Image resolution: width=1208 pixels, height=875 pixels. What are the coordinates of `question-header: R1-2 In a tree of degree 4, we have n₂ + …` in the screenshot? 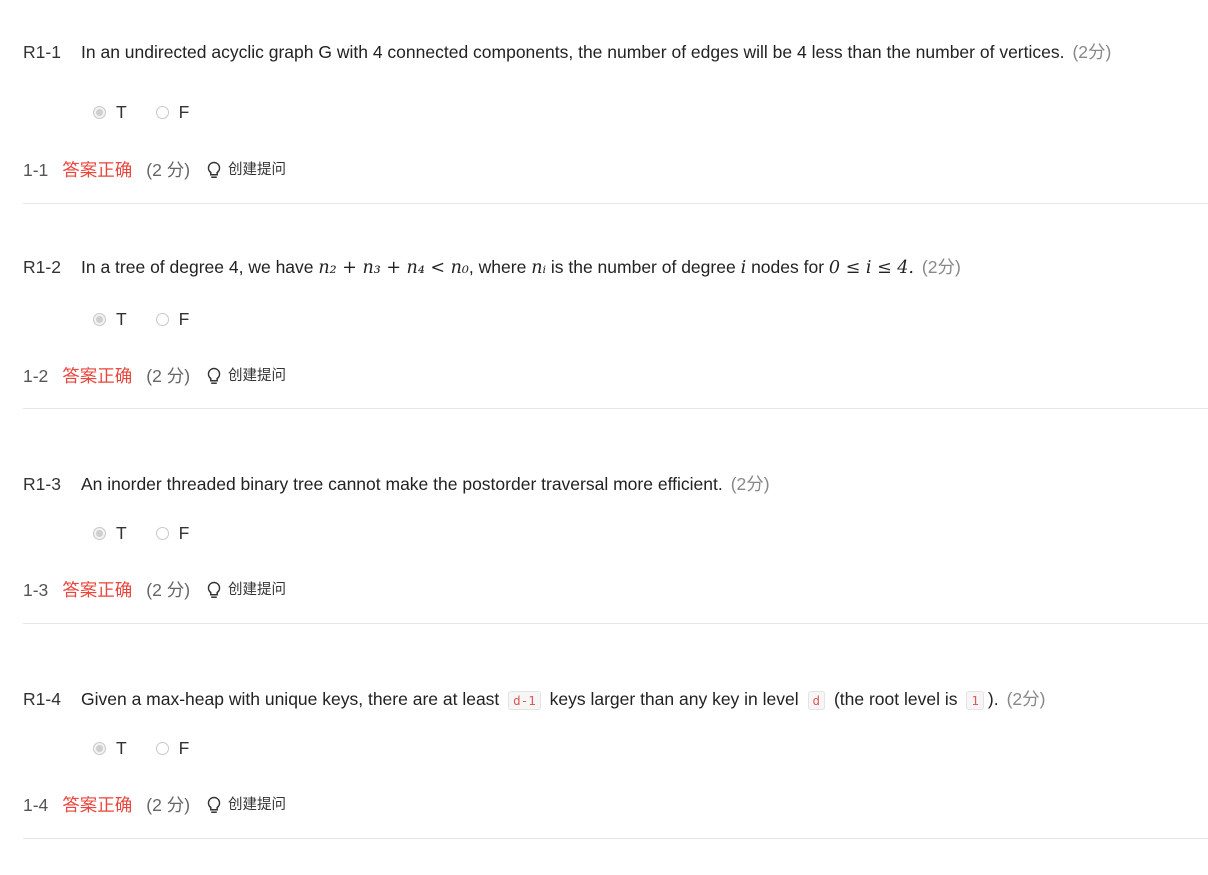 It's located at (492, 267).